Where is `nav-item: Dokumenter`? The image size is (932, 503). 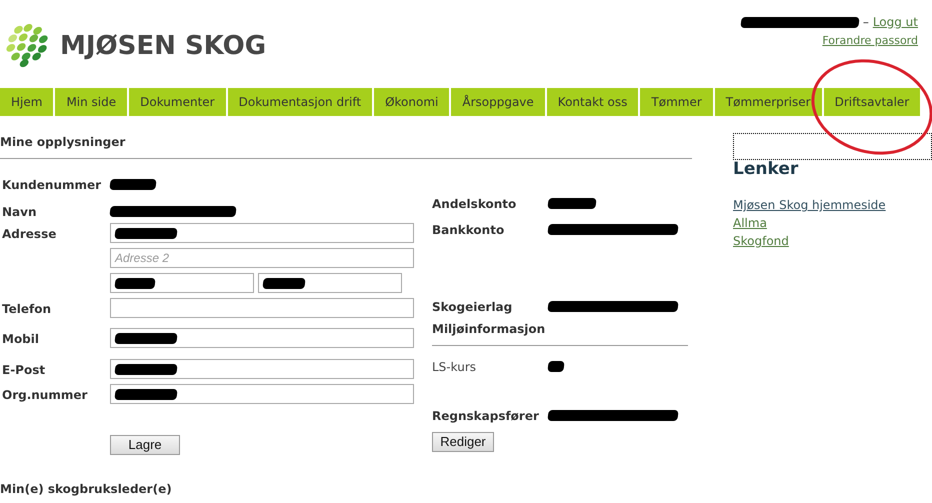 nav-item: Dokumenter is located at coordinates (177, 102).